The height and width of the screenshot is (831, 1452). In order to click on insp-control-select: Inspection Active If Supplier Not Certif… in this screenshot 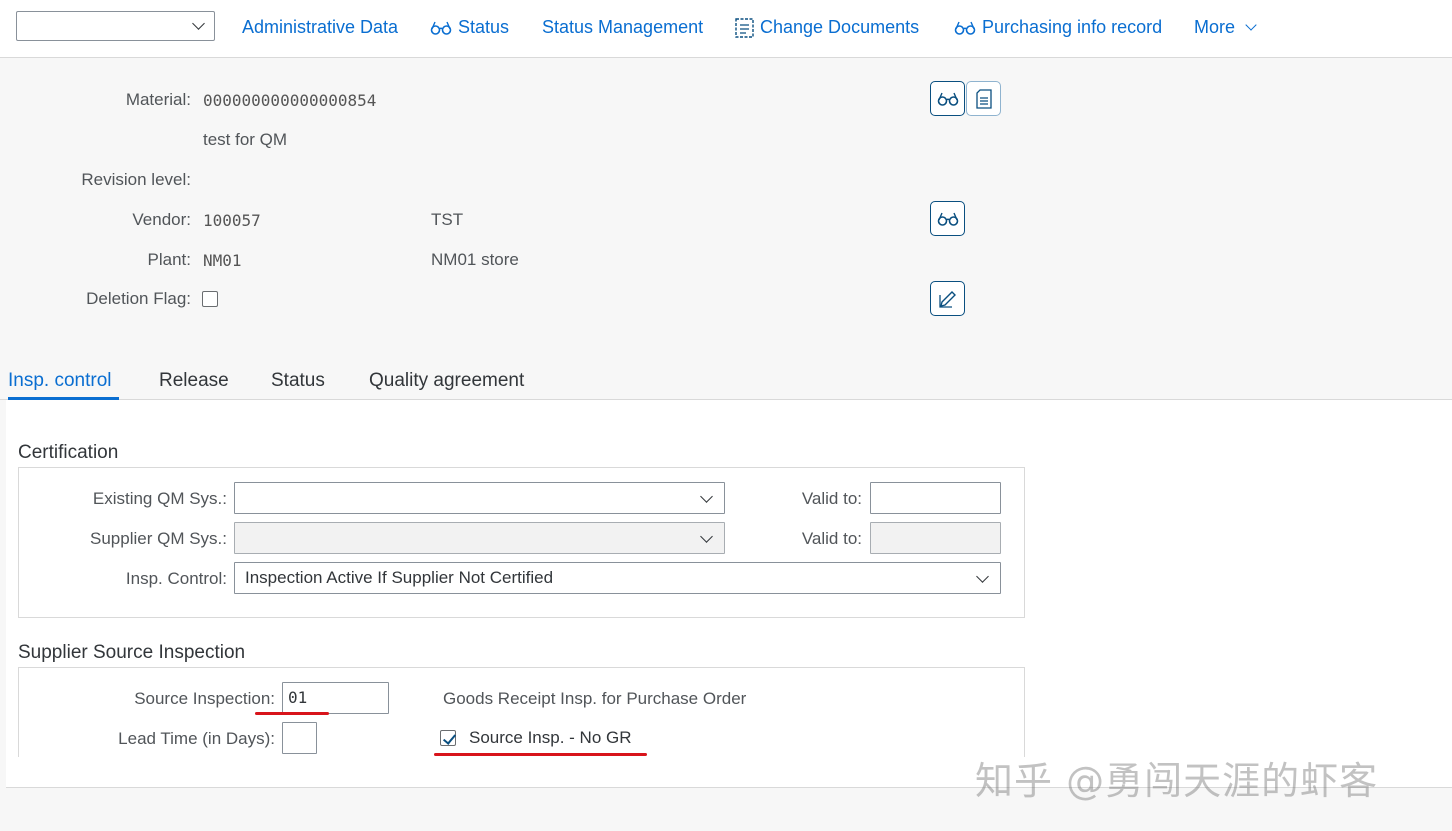, I will do `click(617, 578)`.